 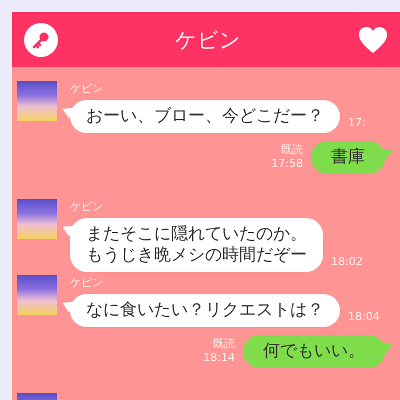 What do you see at coordinates (373, 40) in the screenshot?
I see `heart-icon` at bounding box center [373, 40].